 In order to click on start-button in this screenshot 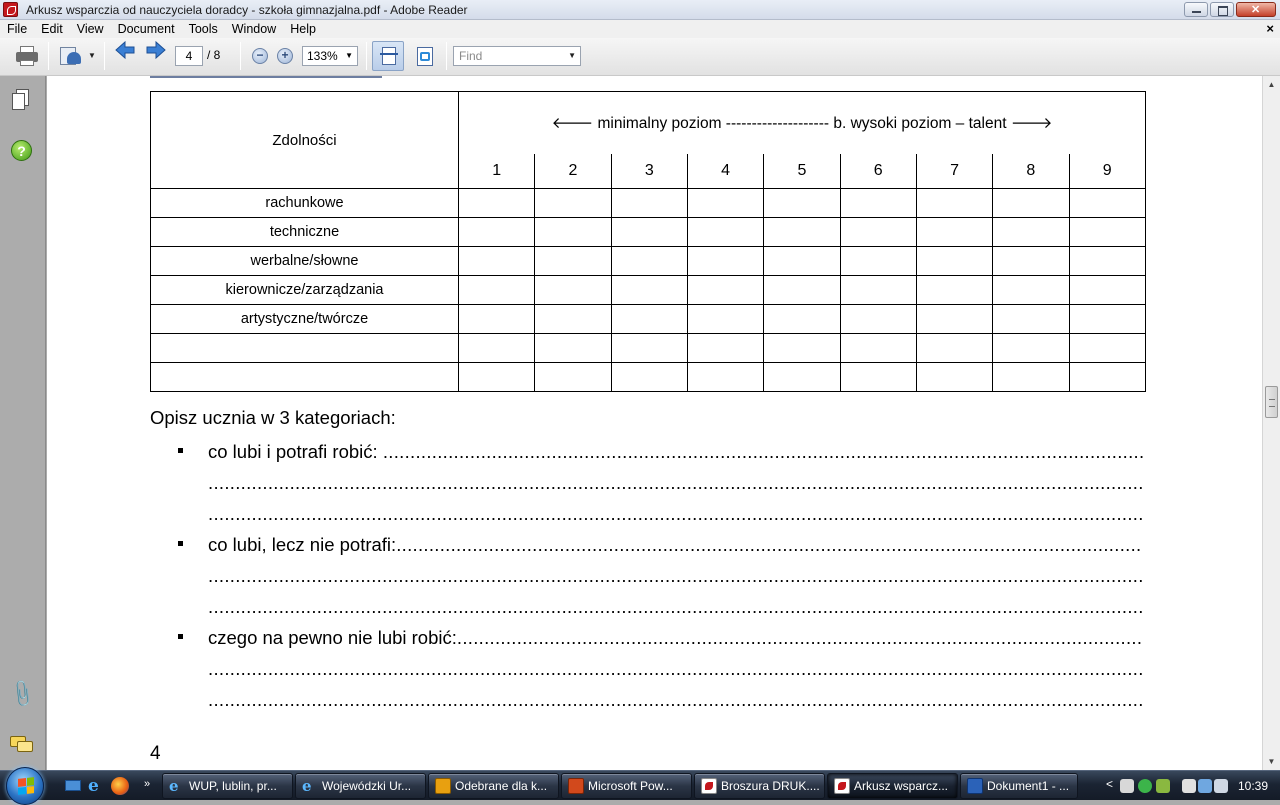, I will do `click(25, 786)`.